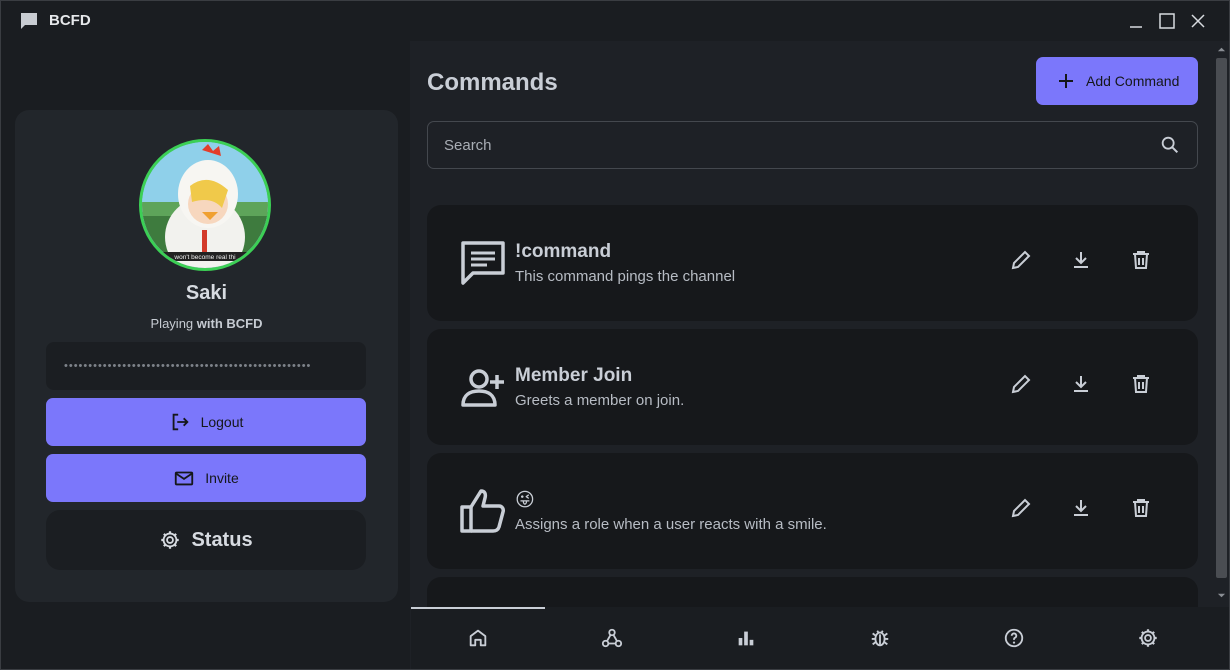 The height and width of the screenshot is (670, 1230). What do you see at coordinates (222, 539) in the screenshot?
I see `status-label: Status` at bounding box center [222, 539].